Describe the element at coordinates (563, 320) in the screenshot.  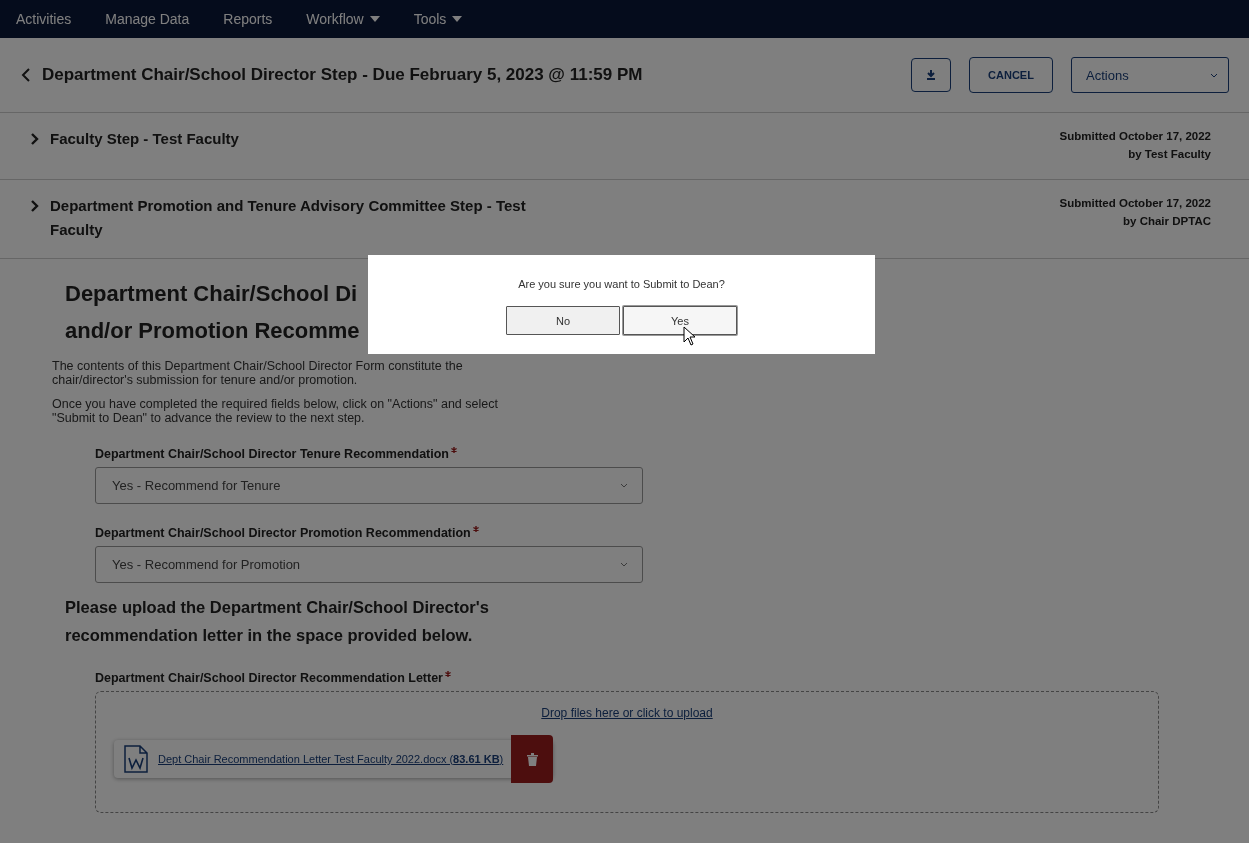
I see `dialog-button: No` at that location.